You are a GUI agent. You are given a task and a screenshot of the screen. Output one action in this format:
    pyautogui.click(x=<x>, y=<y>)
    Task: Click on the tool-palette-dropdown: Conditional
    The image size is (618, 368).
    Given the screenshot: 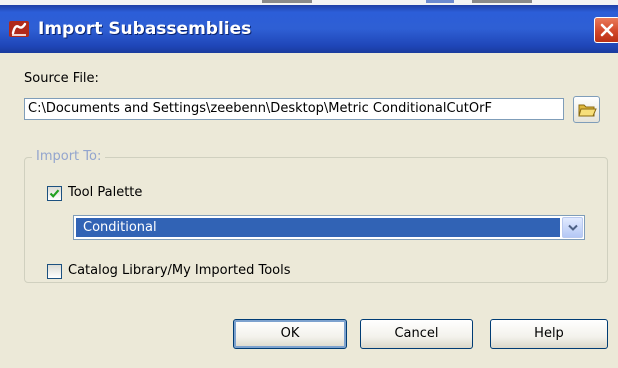 What is the action you would take?
    pyautogui.click(x=329, y=227)
    